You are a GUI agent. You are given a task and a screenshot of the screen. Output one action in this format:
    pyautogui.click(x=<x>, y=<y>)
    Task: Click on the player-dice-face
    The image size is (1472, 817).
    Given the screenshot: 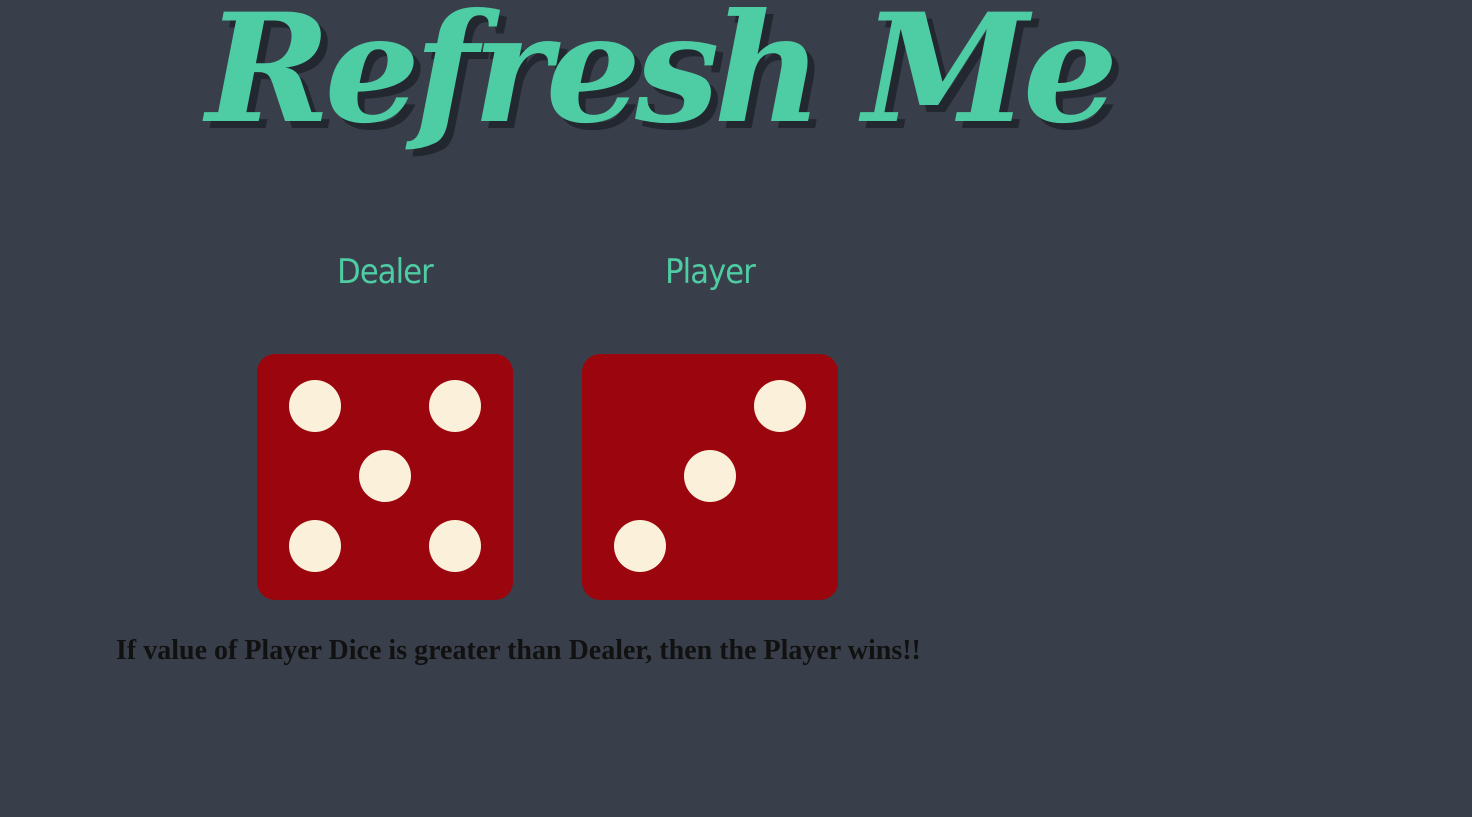 What is the action you would take?
    pyautogui.click(x=710, y=477)
    